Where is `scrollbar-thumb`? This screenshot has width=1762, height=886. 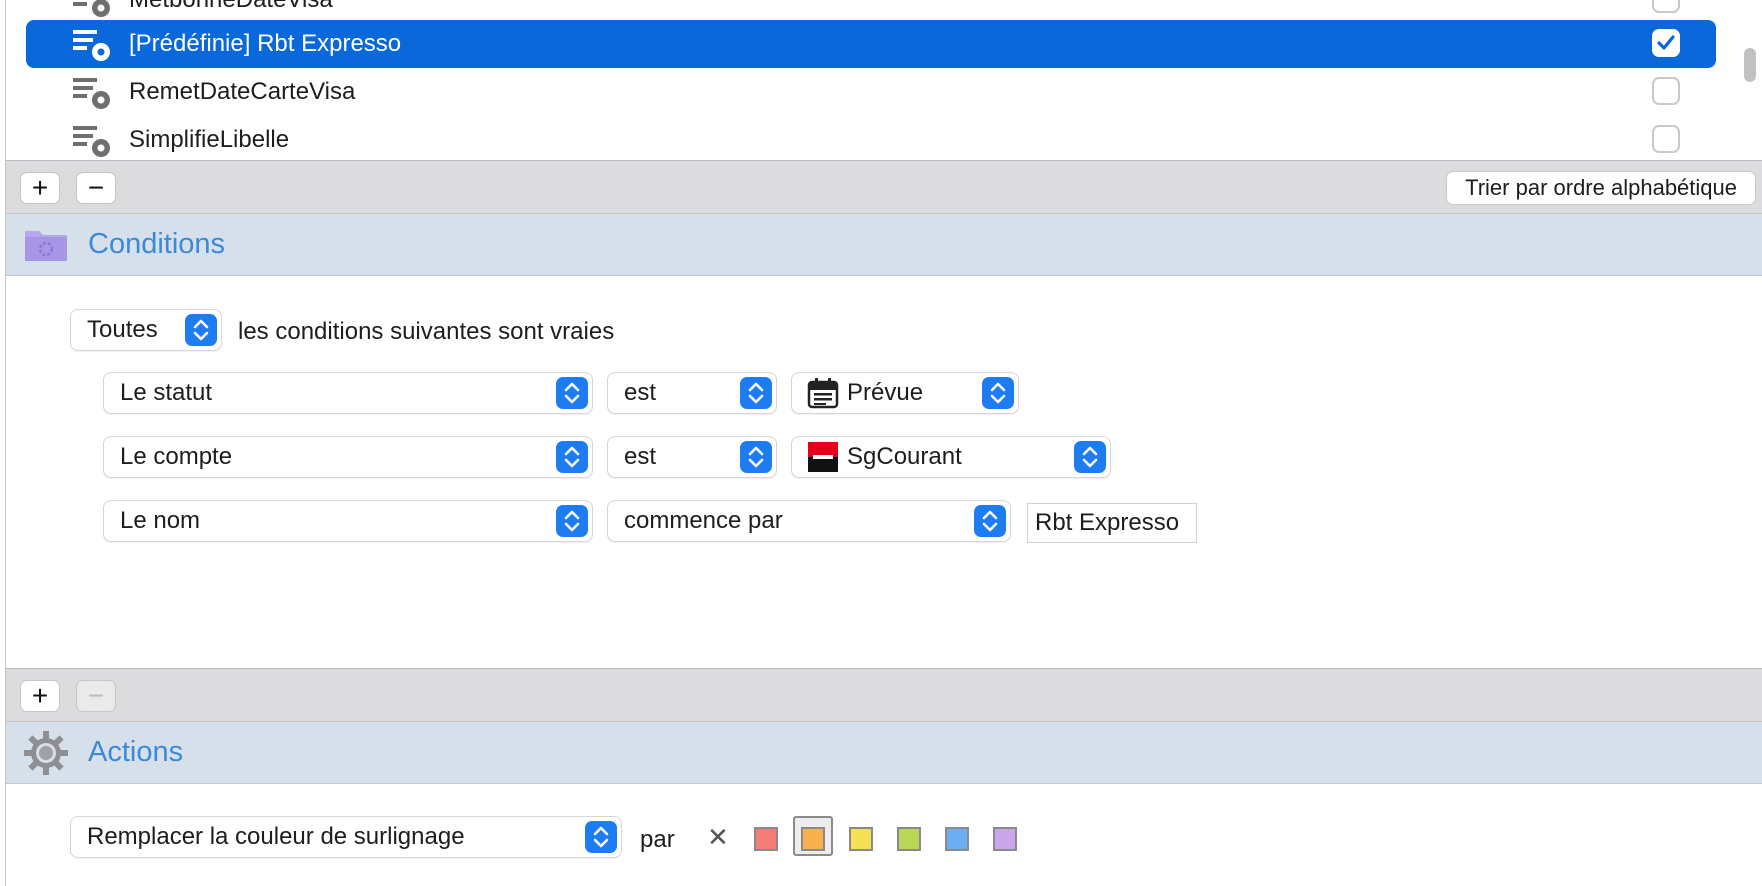
scrollbar-thumb is located at coordinates (1750, 65).